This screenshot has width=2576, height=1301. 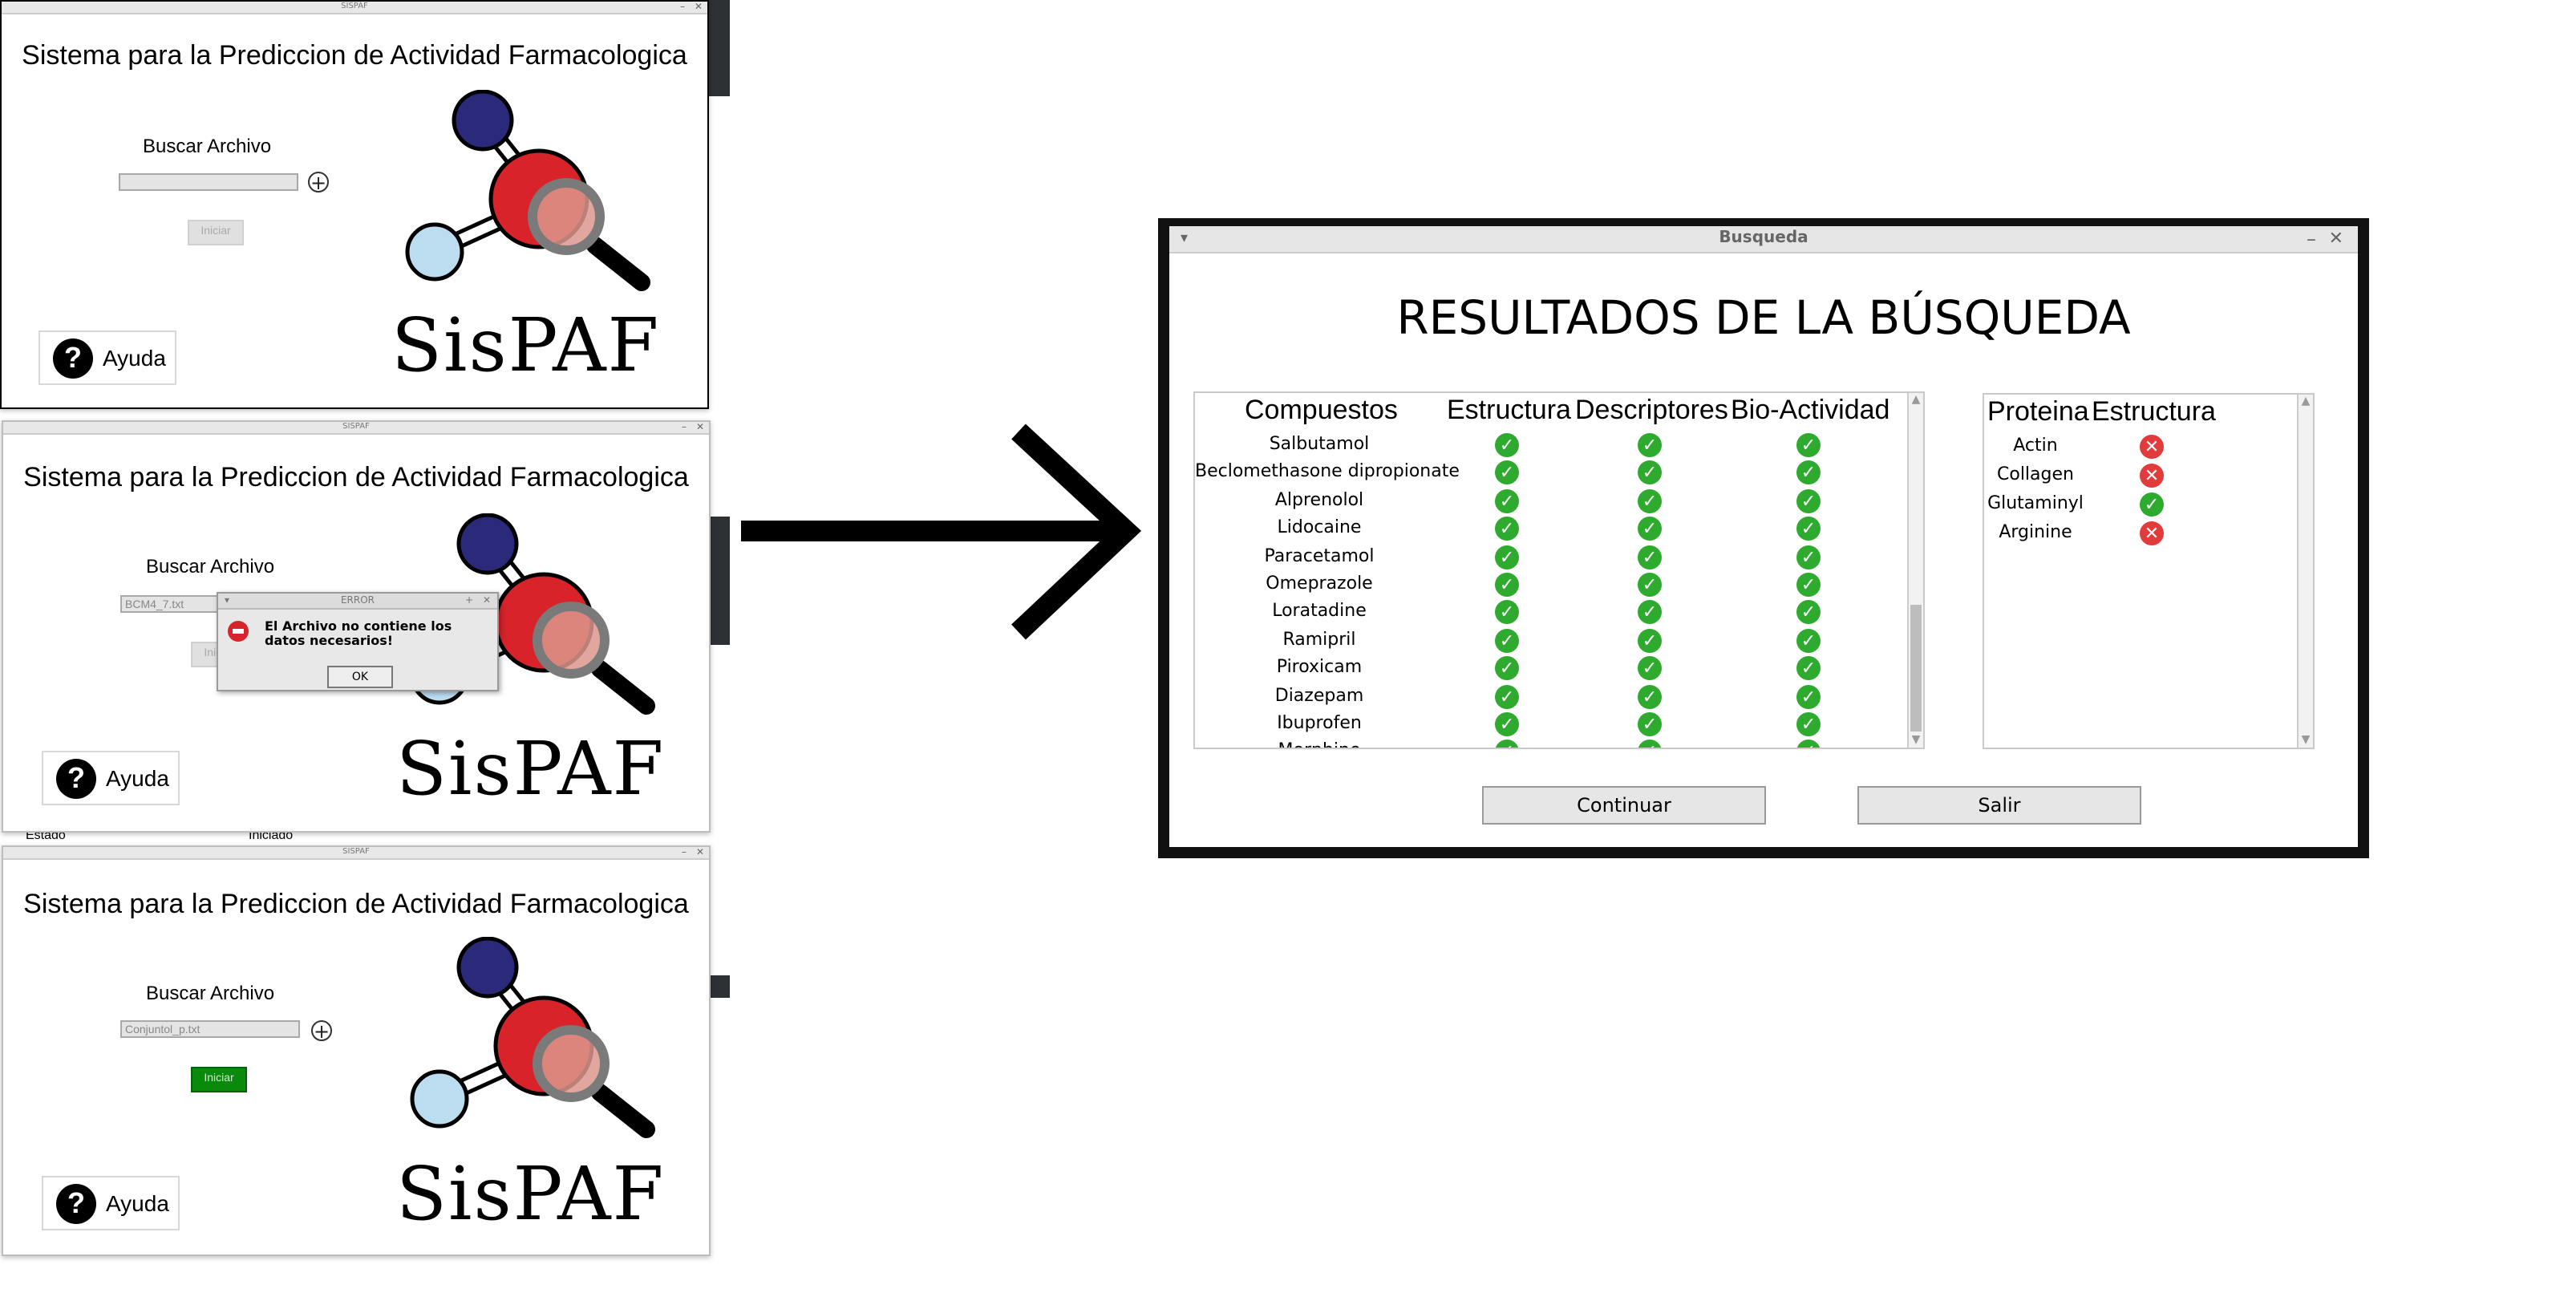 I want to click on scroll-thumb, so click(x=1916, y=668).